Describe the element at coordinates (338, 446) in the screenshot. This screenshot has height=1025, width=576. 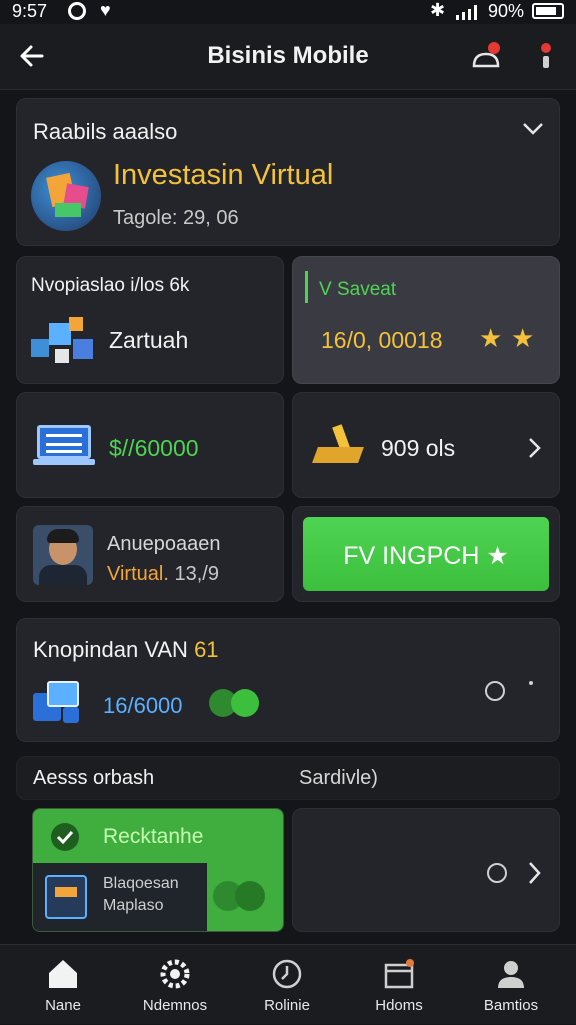
I see `gold-stack-icon` at that location.